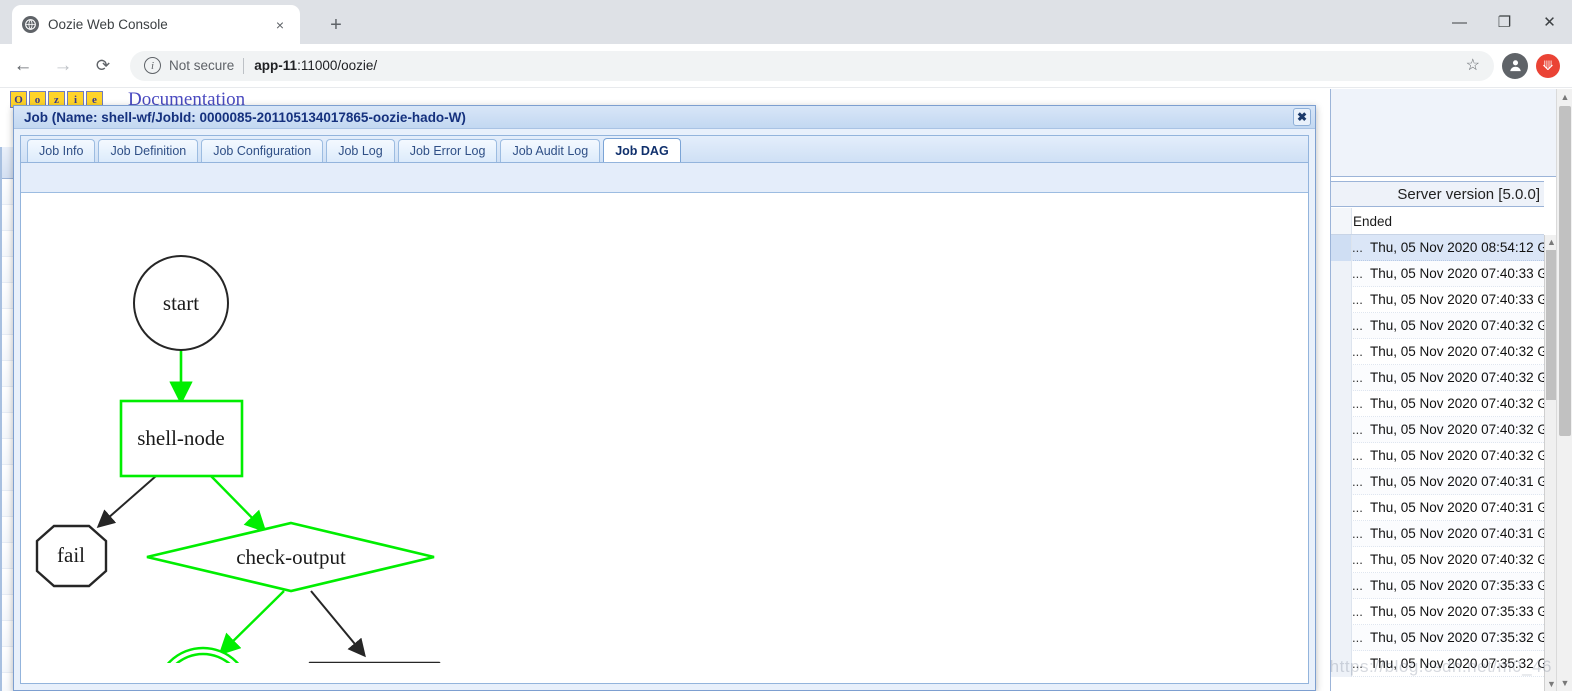  Describe the element at coordinates (181, 303) in the screenshot. I see `dag-node-start: start` at that location.